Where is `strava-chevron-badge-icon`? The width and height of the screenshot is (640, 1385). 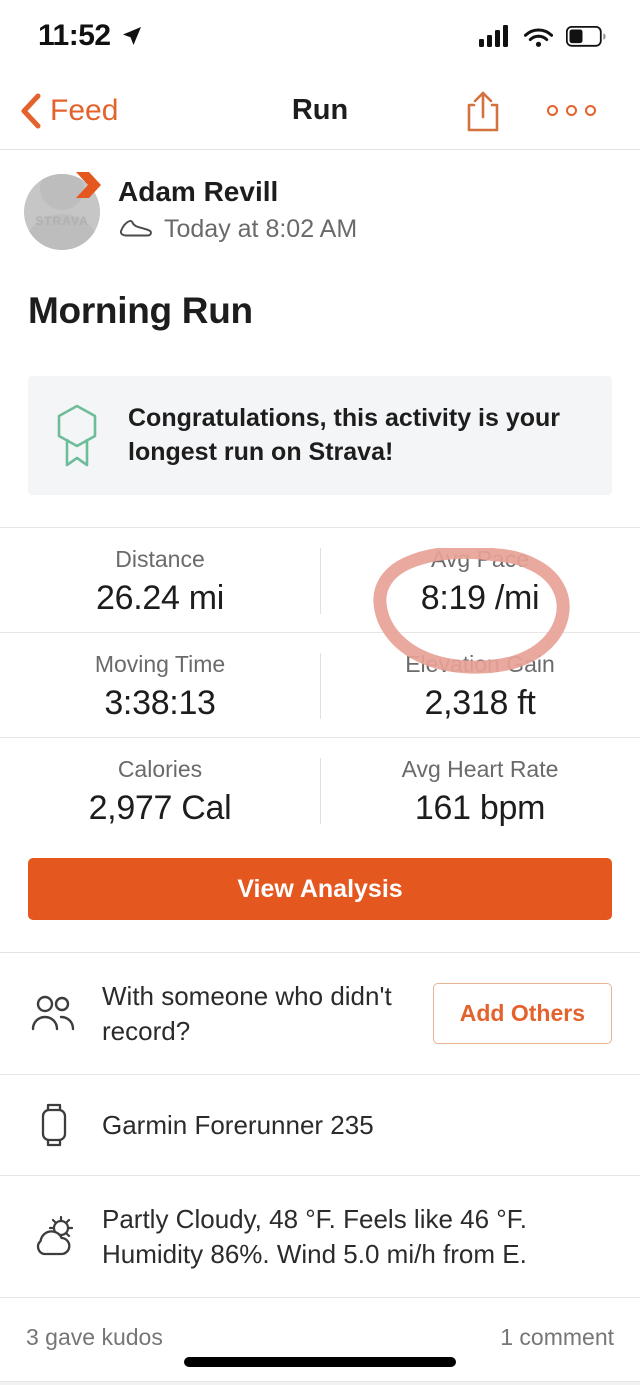 strava-chevron-badge-icon is located at coordinates (88, 185).